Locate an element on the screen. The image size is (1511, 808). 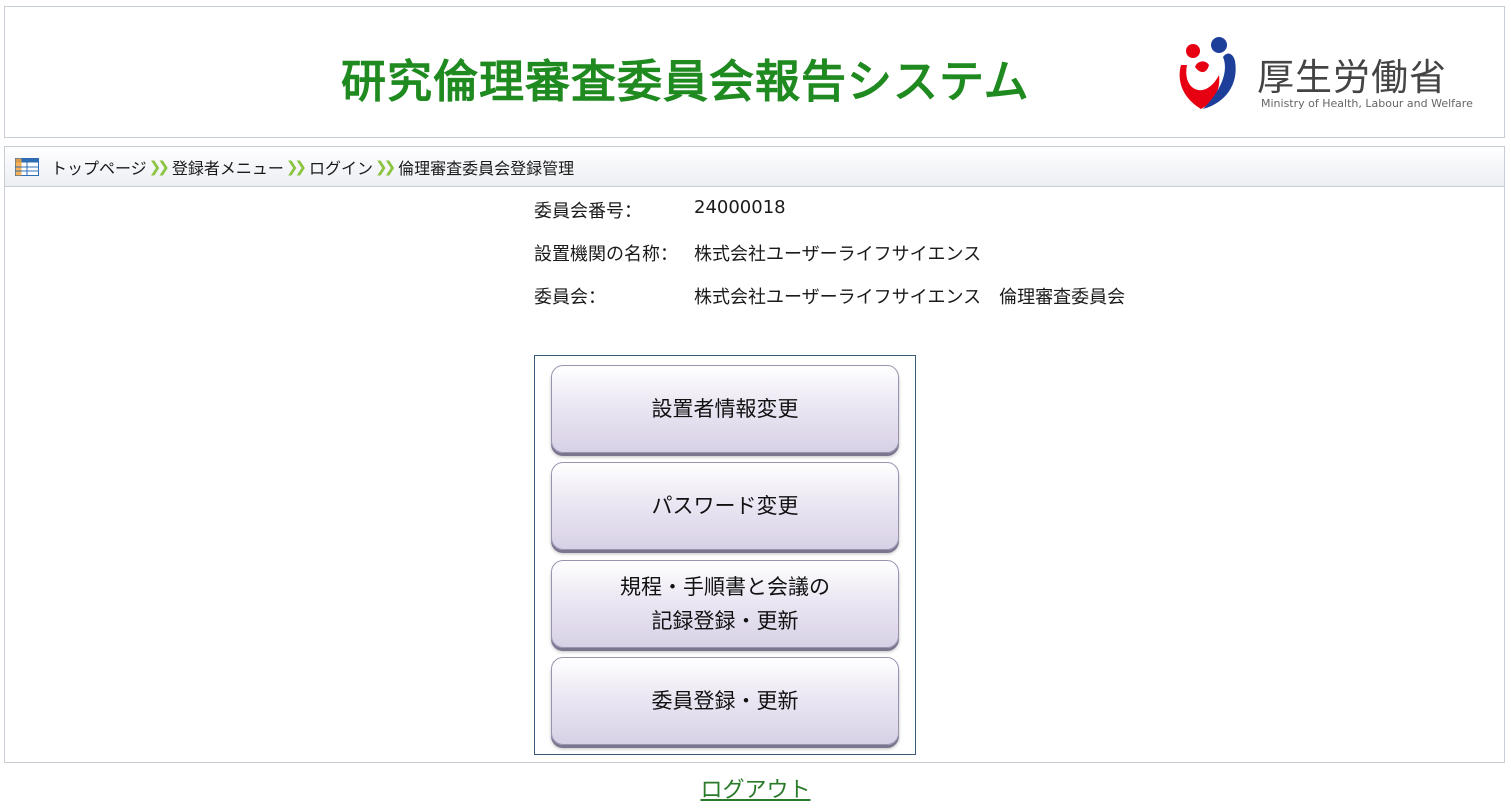
committee-number-value: 24000018 is located at coordinates (740, 207).